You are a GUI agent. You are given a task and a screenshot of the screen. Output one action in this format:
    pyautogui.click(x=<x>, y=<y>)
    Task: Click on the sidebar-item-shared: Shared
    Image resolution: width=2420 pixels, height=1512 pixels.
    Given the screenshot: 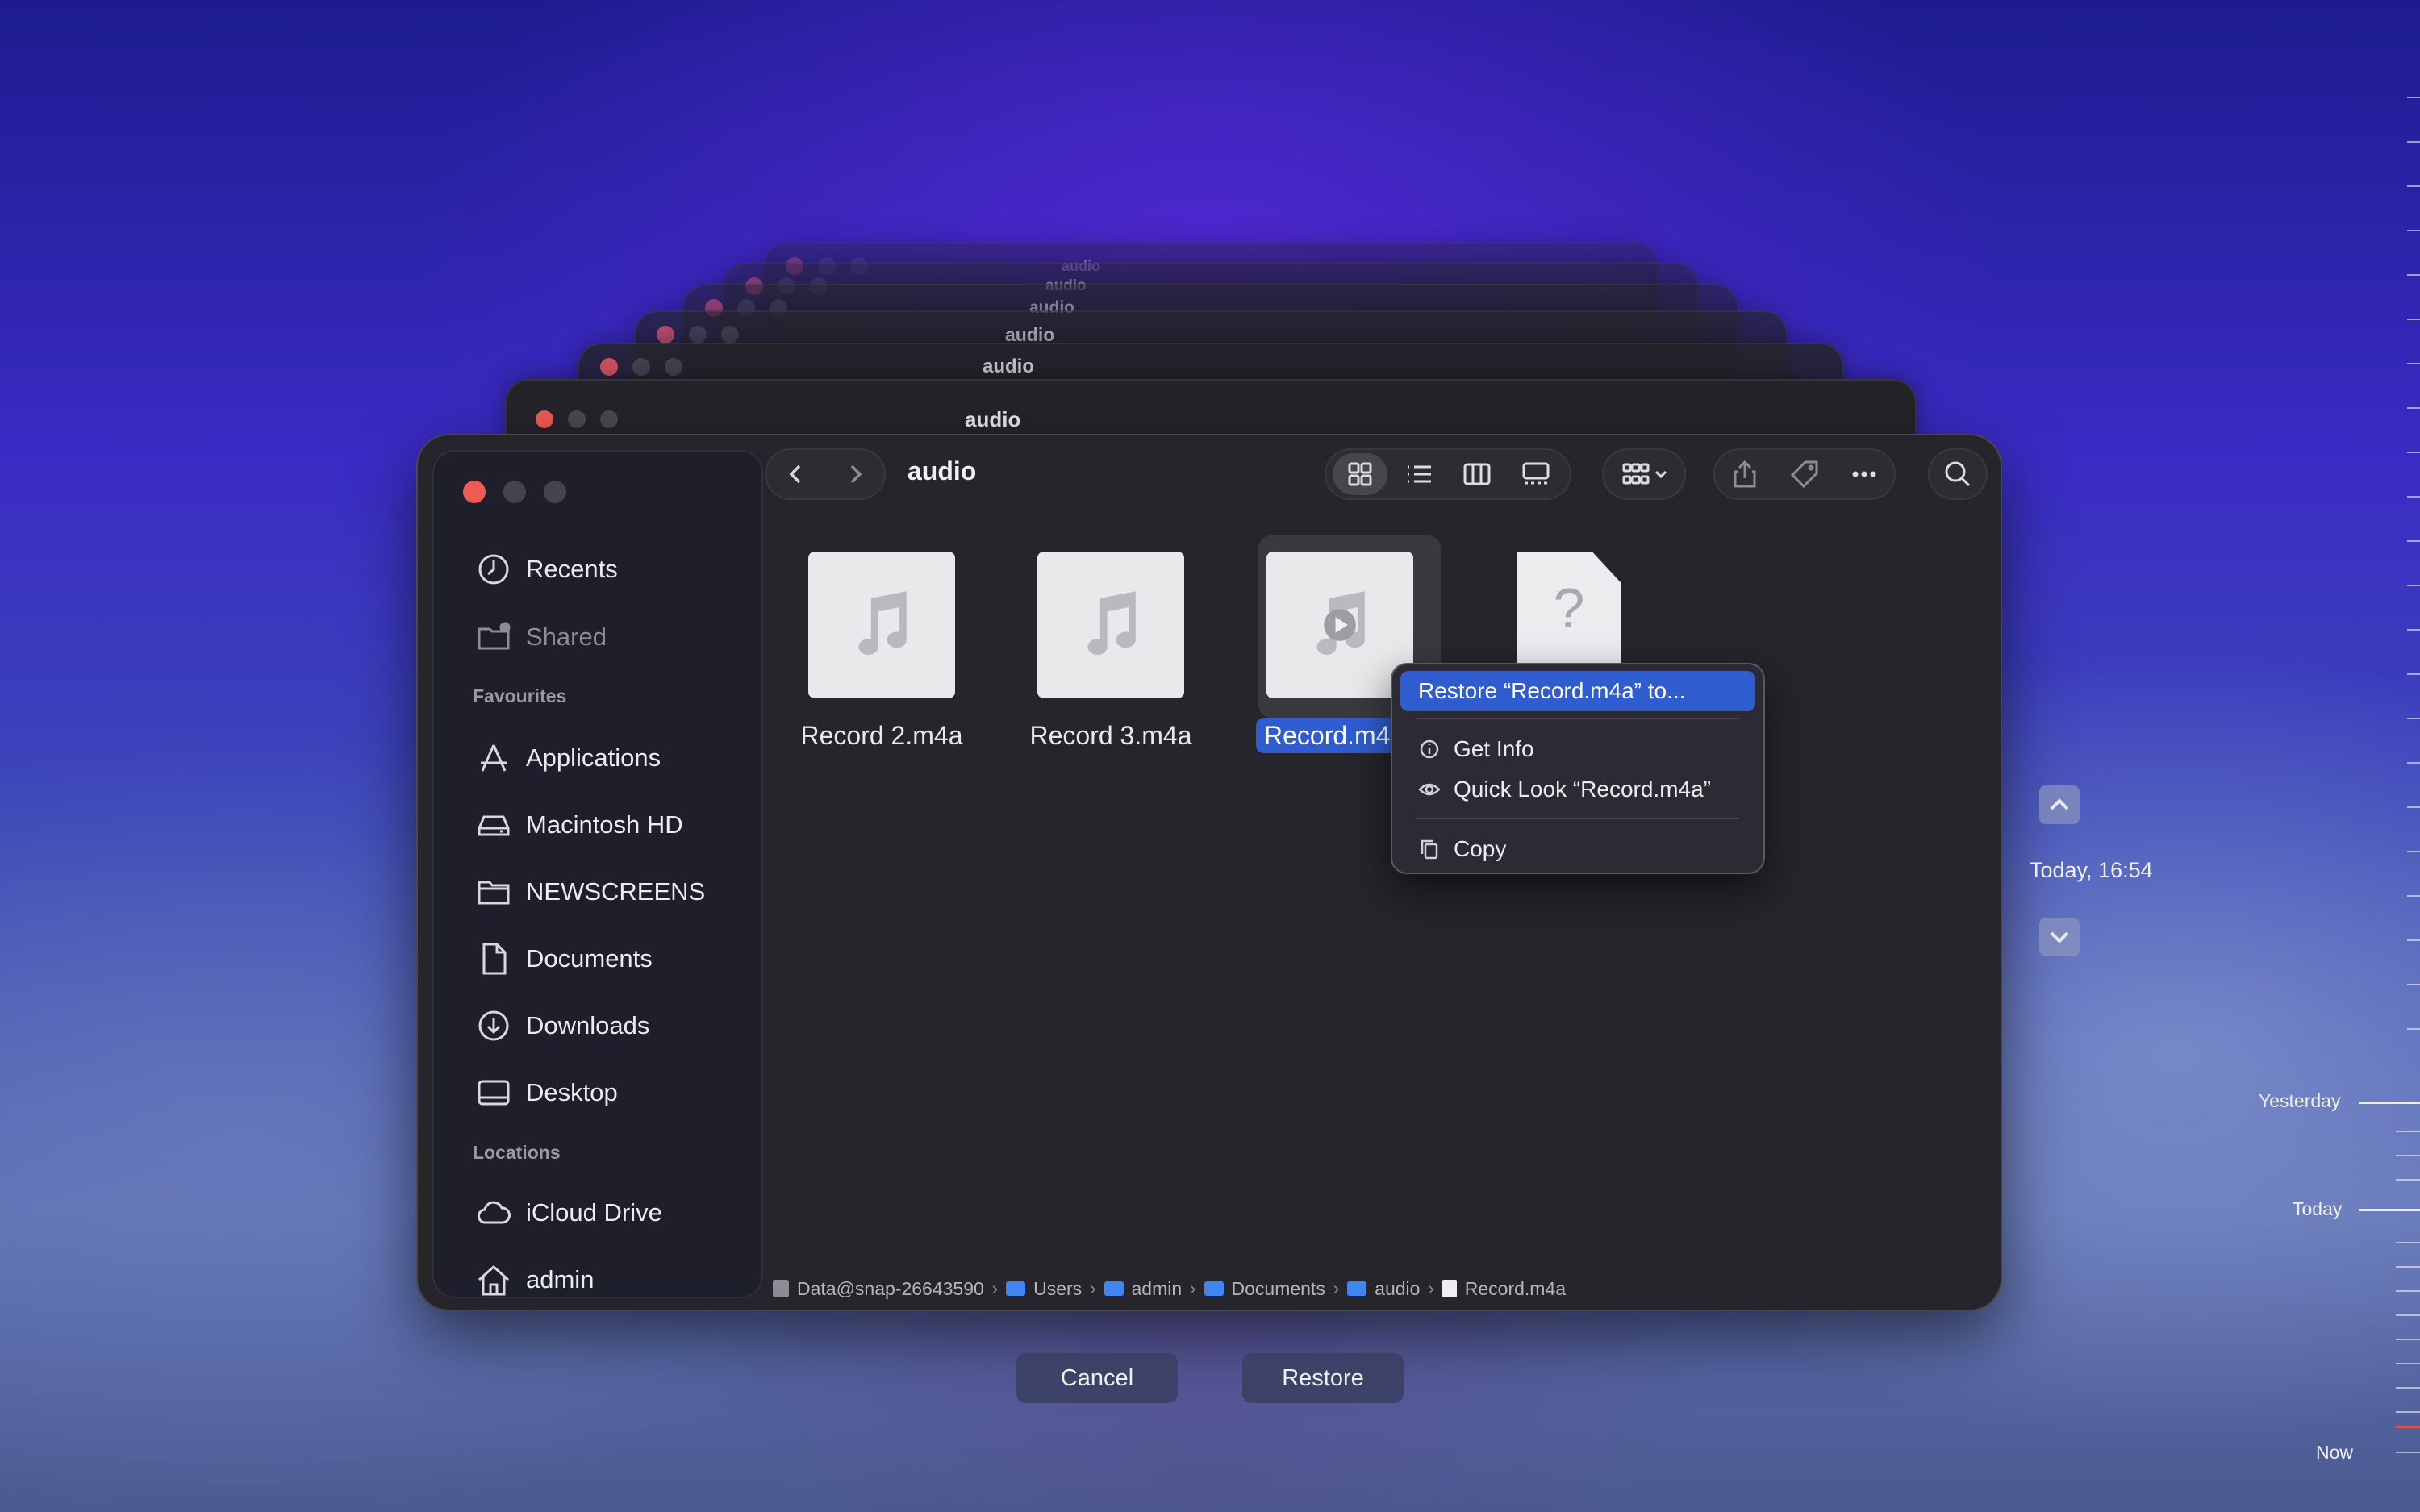 What is the action you would take?
    pyautogui.click(x=541, y=637)
    